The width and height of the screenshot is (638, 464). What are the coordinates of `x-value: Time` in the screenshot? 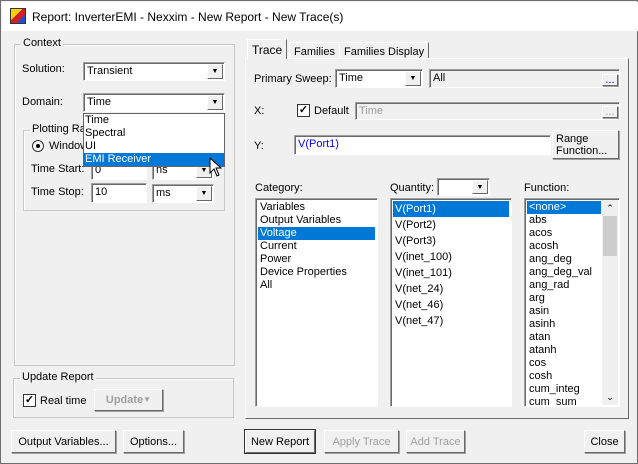 It's located at (371, 111).